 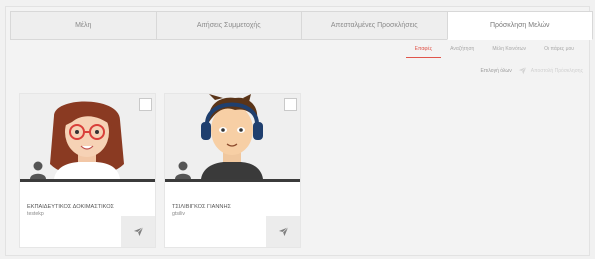 What do you see at coordinates (232, 170) in the screenshot?
I see `contact-card: ΤΣΙΛΙΒΙΓΚΟΣ ΓΙΑΝΝΗΣ gtsiliv` at bounding box center [232, 170].